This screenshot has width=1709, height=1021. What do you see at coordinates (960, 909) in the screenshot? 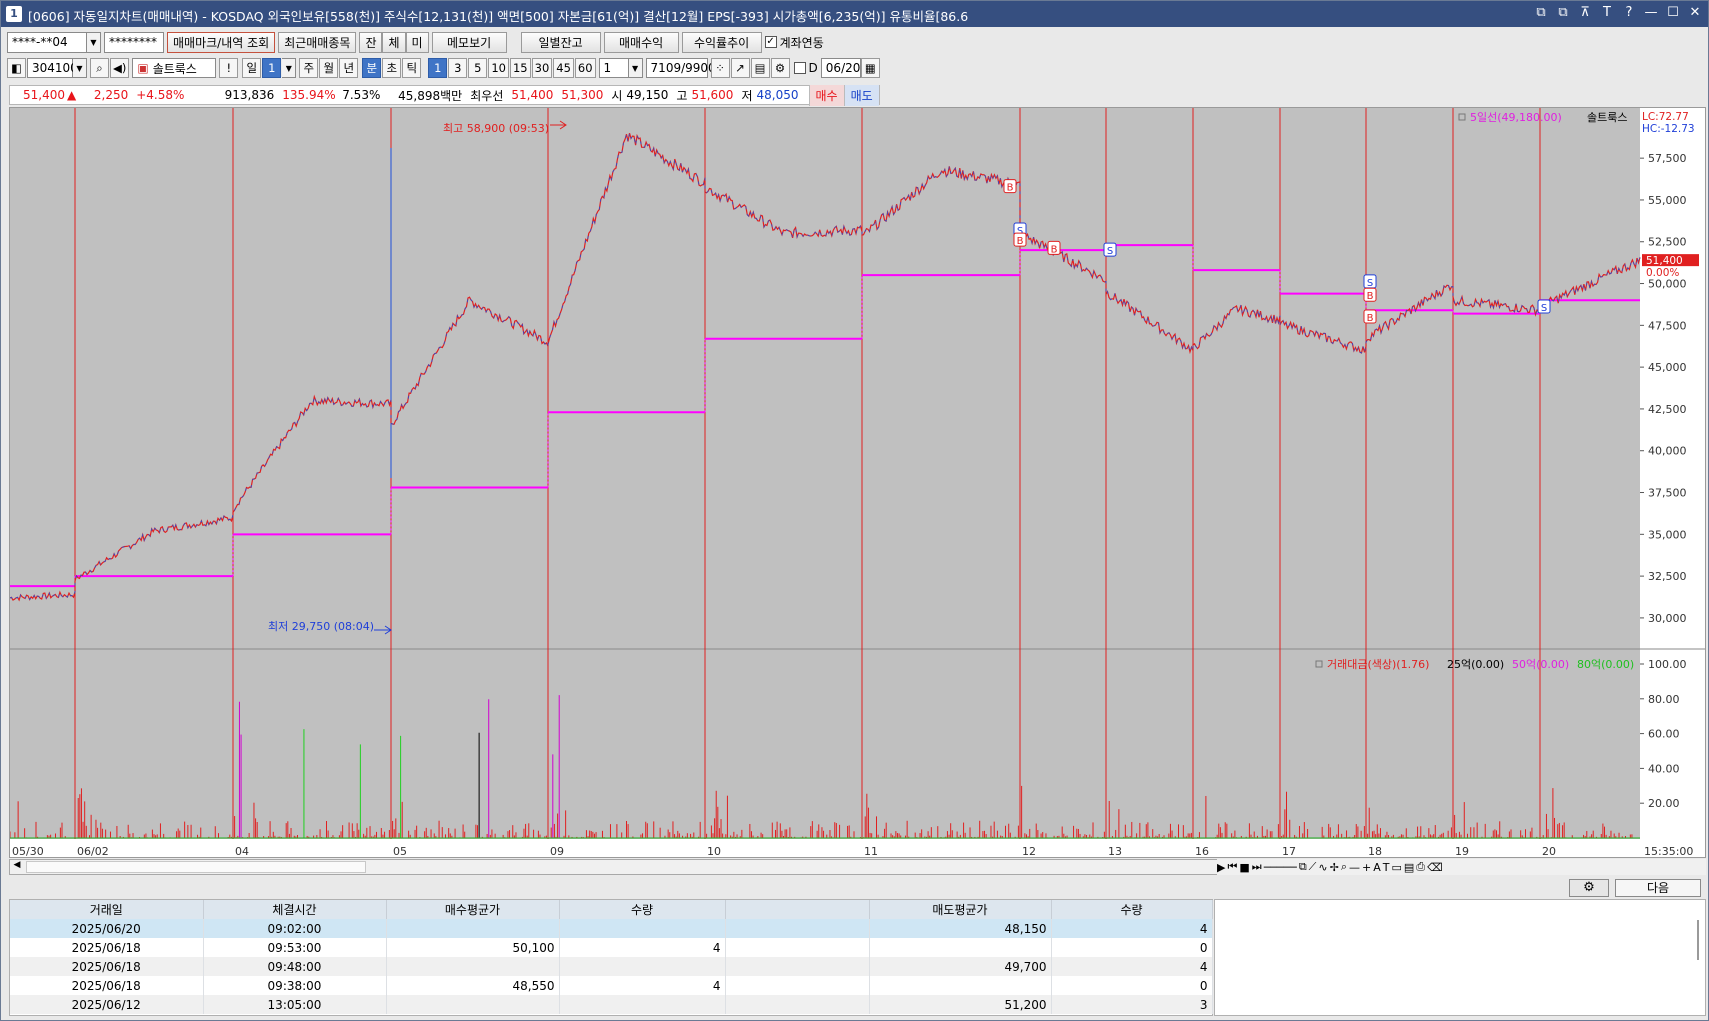
I see `column-header: 매도평균가` at bounding box center [960, 909].